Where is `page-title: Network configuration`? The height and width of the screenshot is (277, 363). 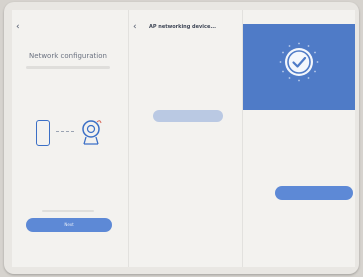 page-title: Network configuration is located at coordinates (68, 56).